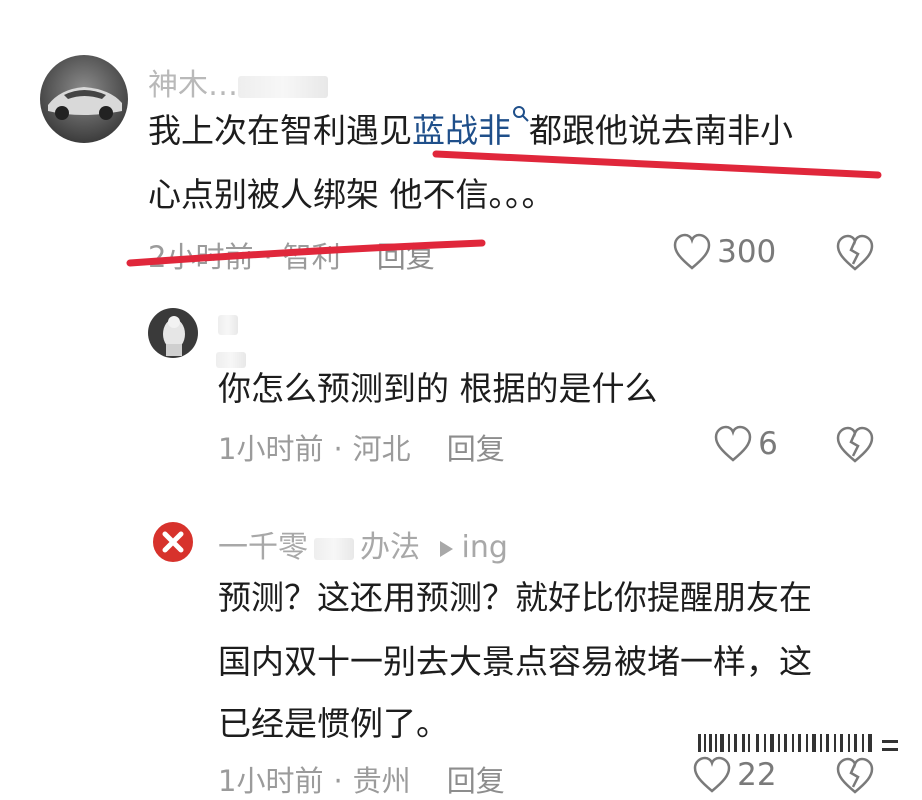 This screenshot has height=800, width=922. Describe the element at coordinates (363, 544) in the screenshot. I see `reply-username: 一千零 办法 ing` at that location.